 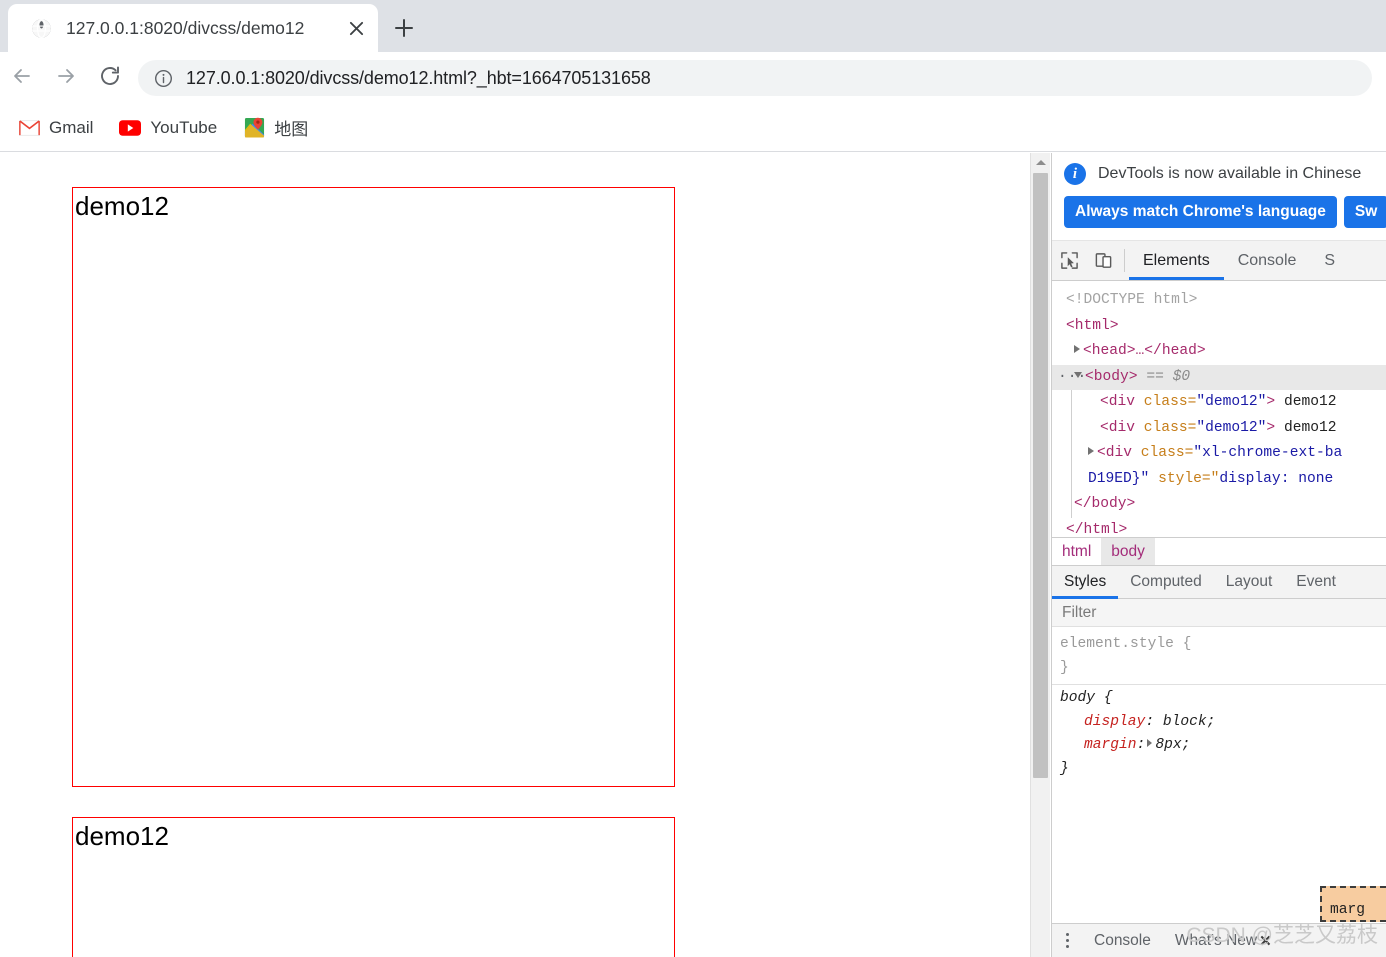 I want to click on tab-event-listeners: Event, so click(x=1316, y=582).